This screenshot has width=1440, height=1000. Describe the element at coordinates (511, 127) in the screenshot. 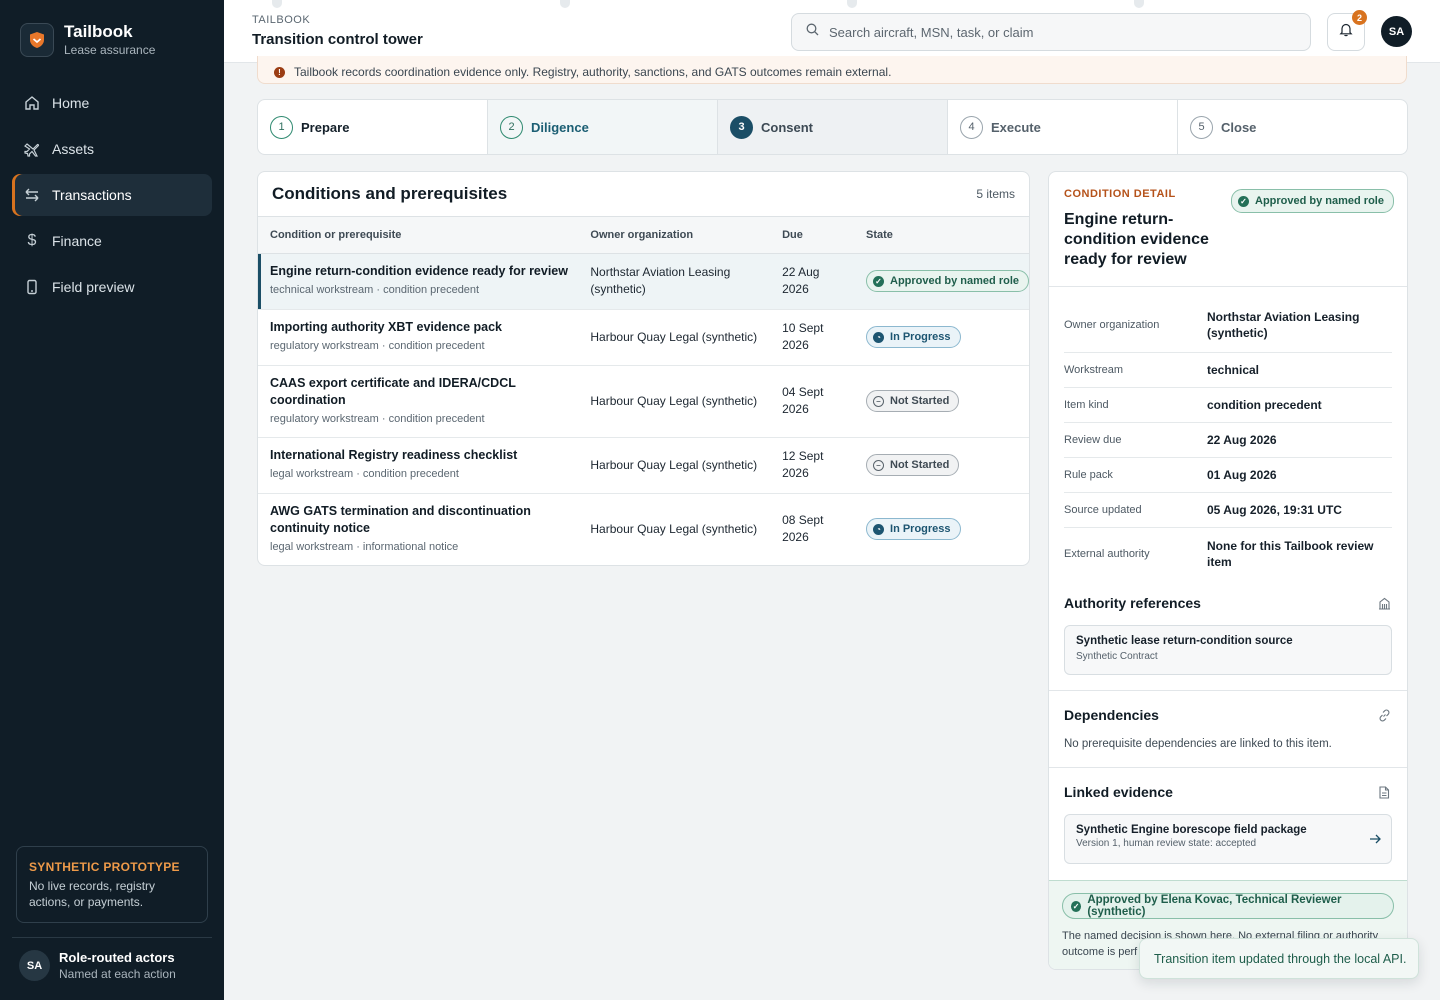

I see `step-number: 2` at that location.